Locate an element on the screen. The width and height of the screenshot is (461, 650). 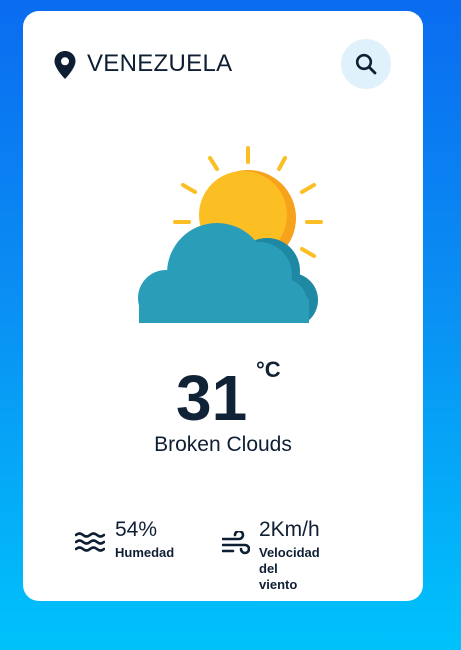
weather-description: Broken Clouds is located at coordinates (223, 444).